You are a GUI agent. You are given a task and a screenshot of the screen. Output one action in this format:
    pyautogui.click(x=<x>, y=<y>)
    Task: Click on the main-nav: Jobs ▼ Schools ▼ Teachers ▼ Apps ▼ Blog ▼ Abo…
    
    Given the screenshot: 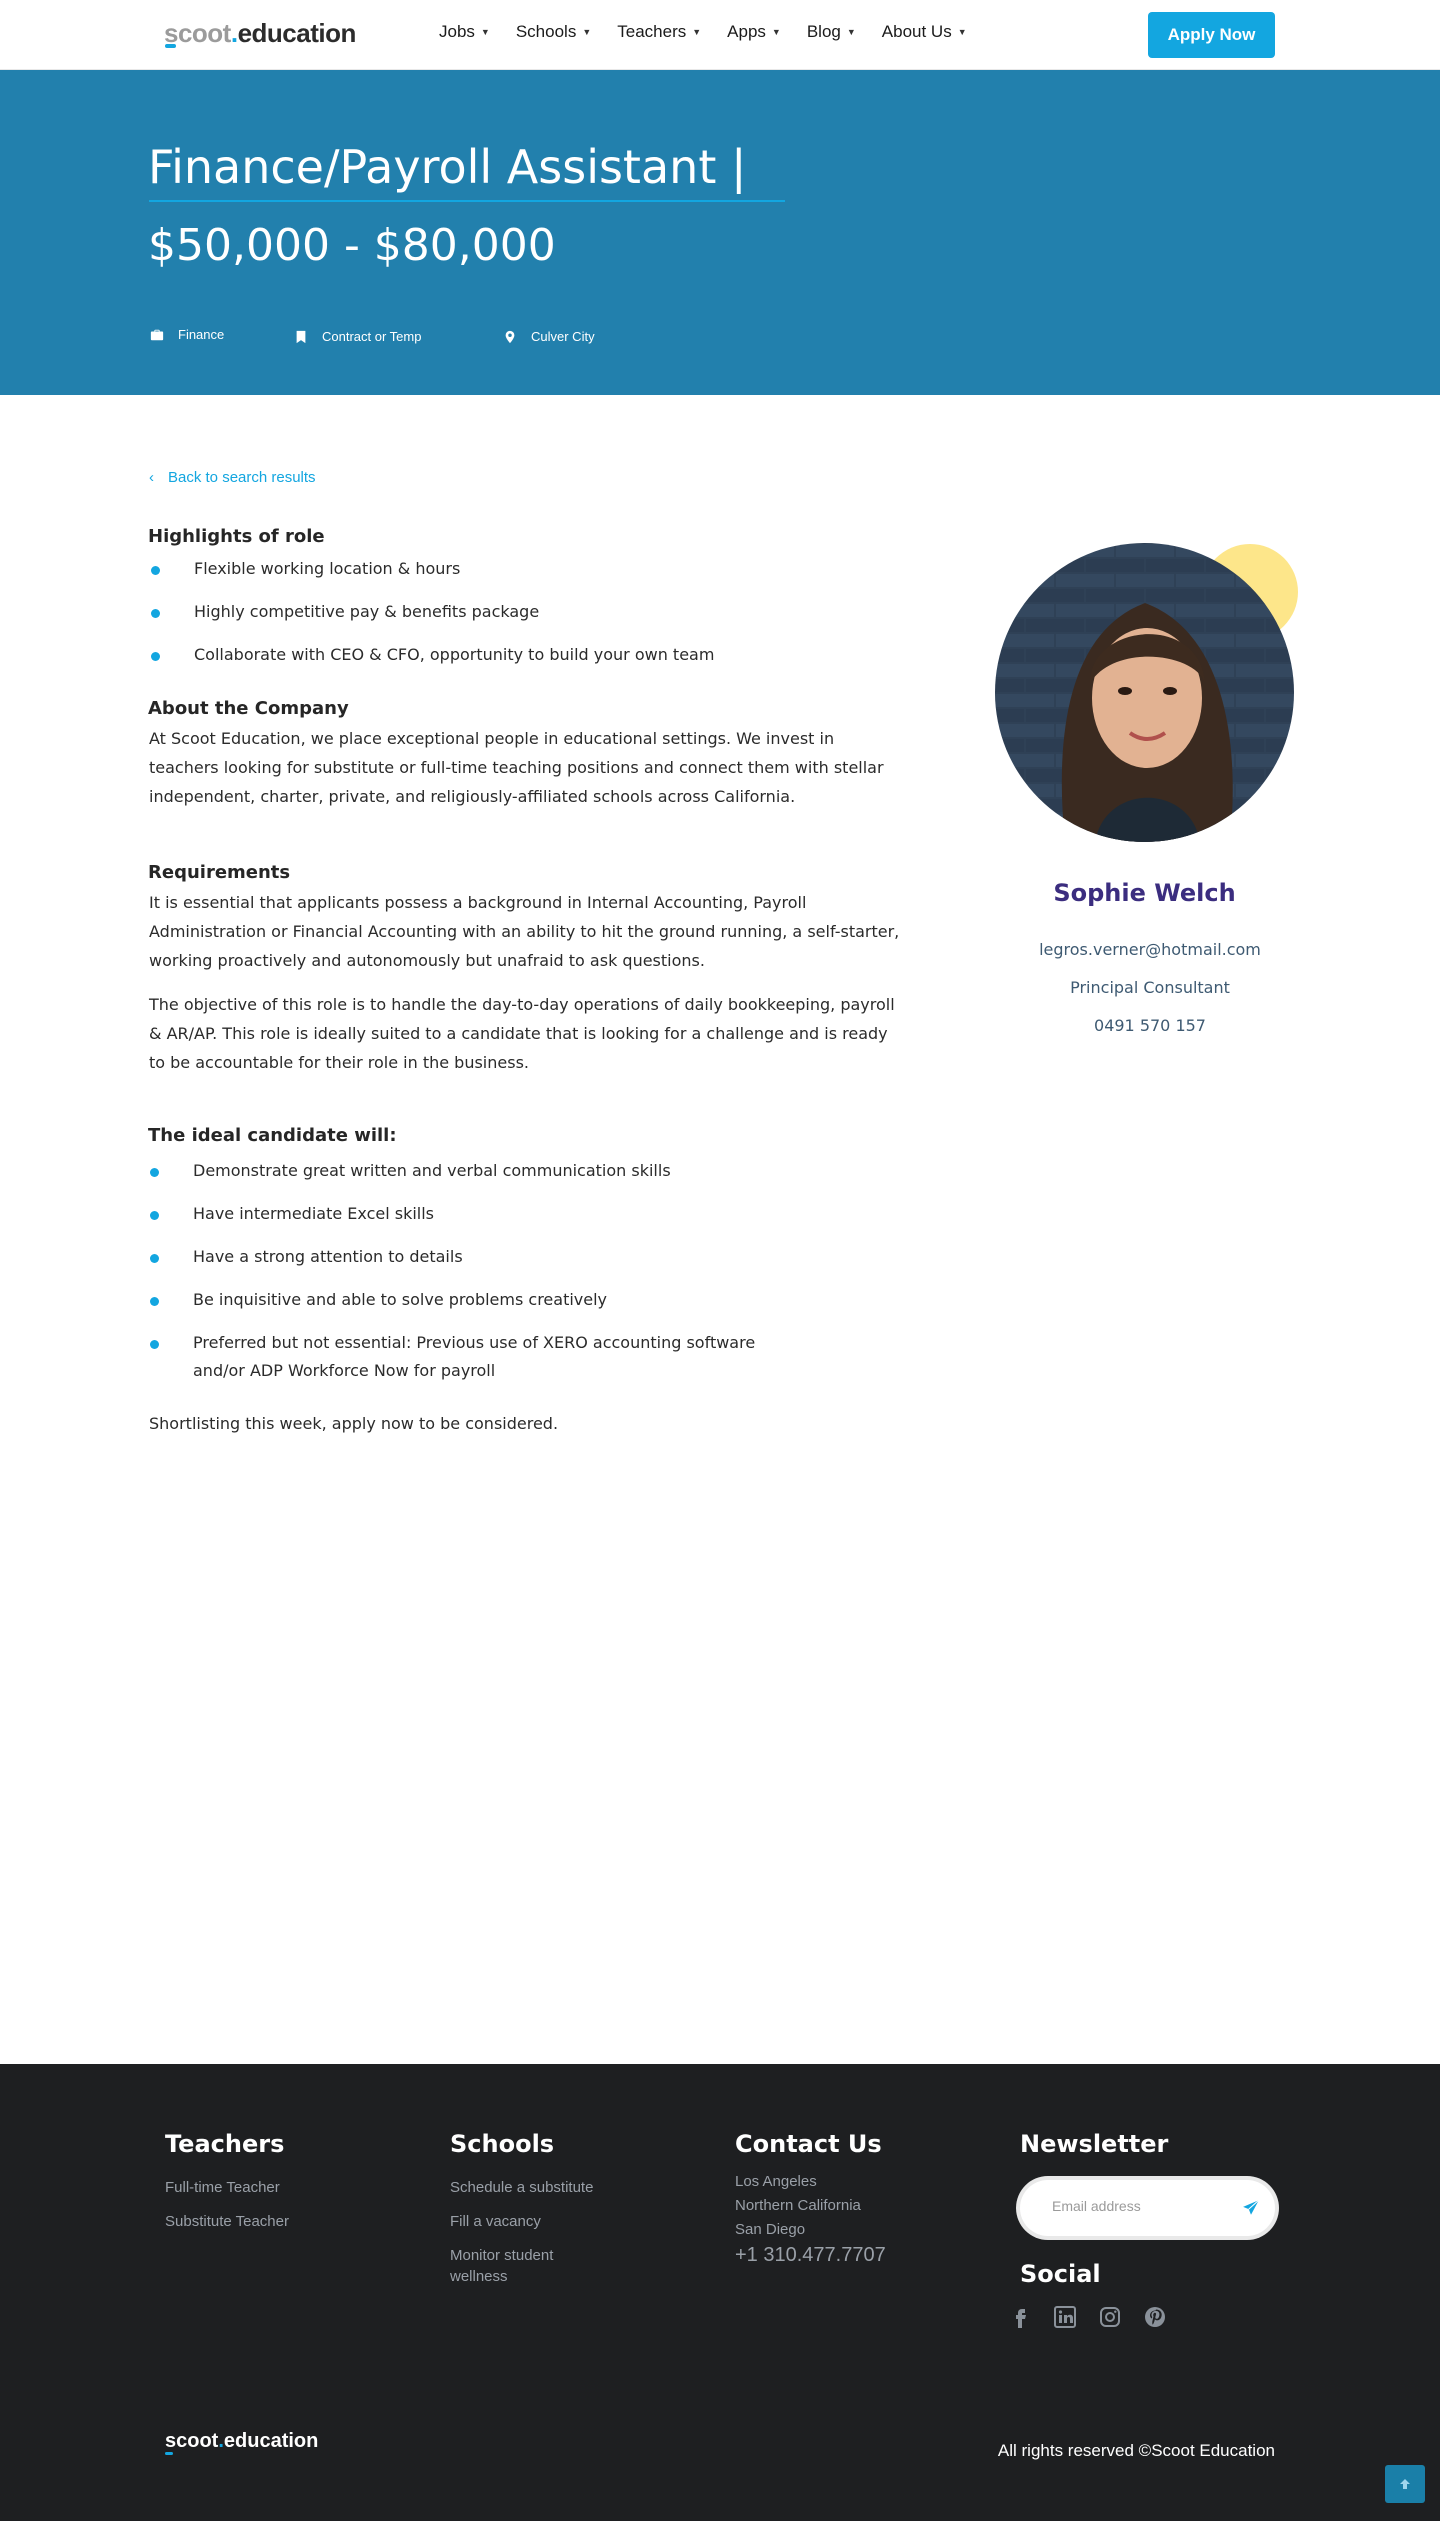 What is the action you would take?
    pyautogui.click(x=703, y=32)
    